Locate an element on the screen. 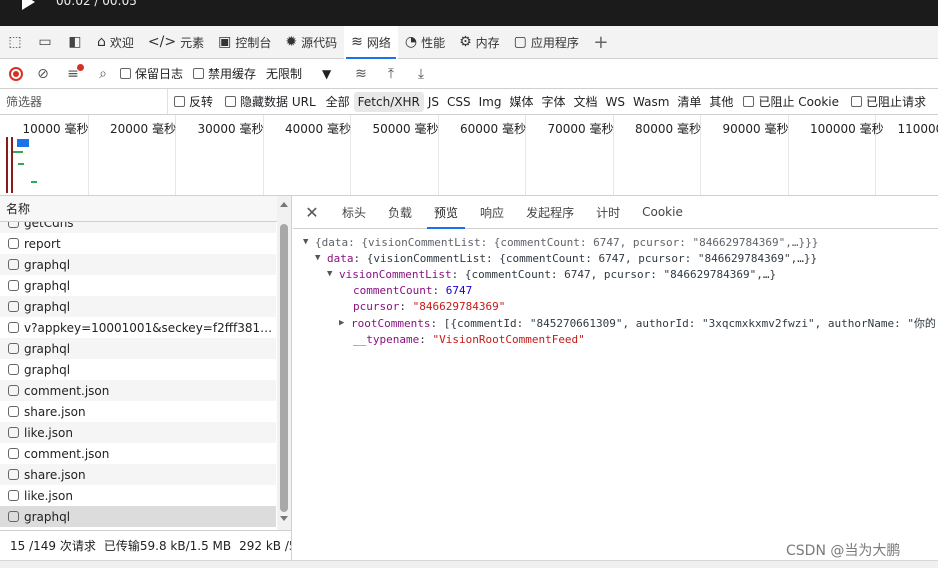  import-har-icon: ⤒ is located at coordinates (391, 74).